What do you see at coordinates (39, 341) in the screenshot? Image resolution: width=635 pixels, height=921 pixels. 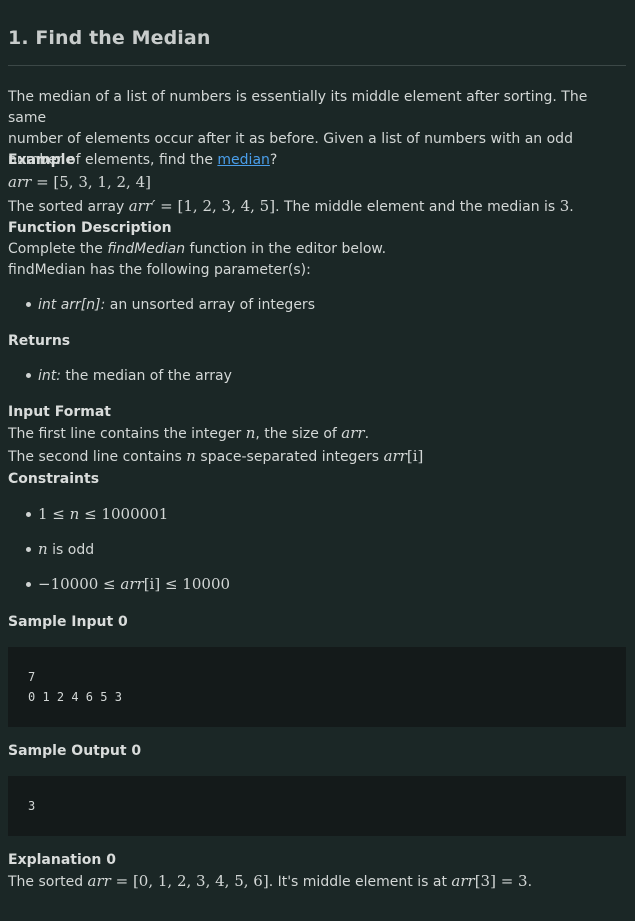 I see `returns-heading: Returns` at bounding box center [39, 341].